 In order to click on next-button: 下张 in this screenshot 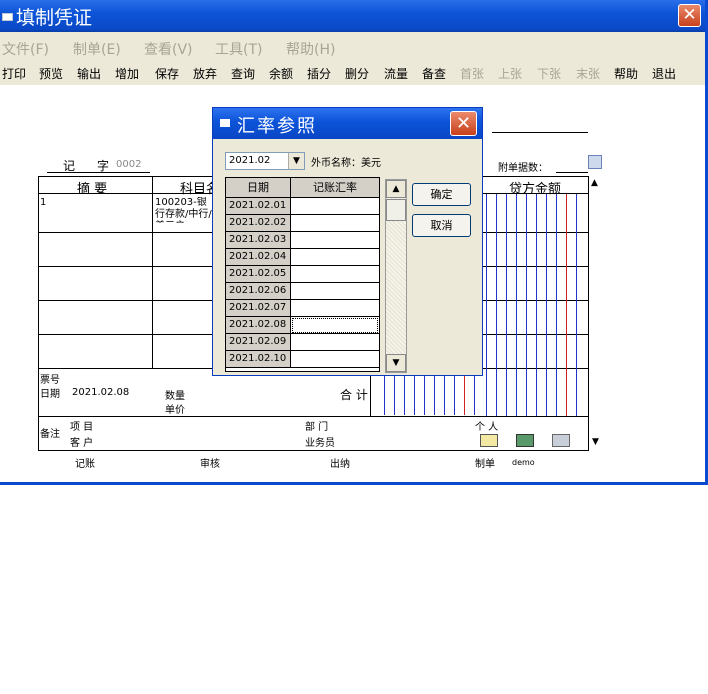, I will do `click(549, 73)`.